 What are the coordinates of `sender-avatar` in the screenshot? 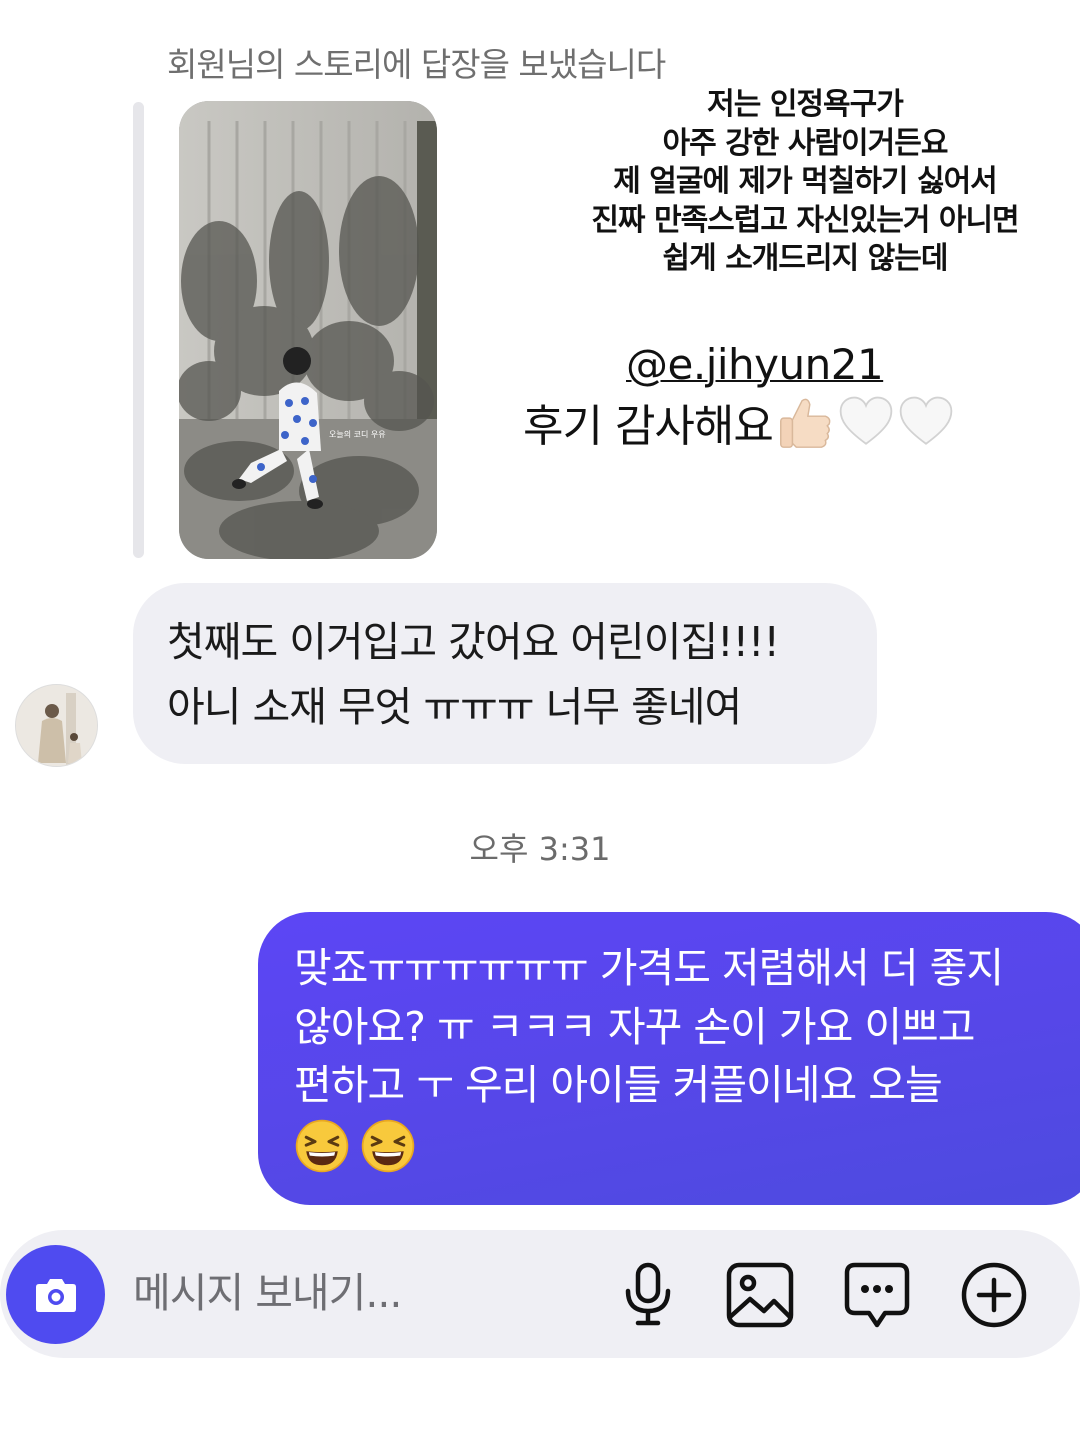 It's located at (56, 725).